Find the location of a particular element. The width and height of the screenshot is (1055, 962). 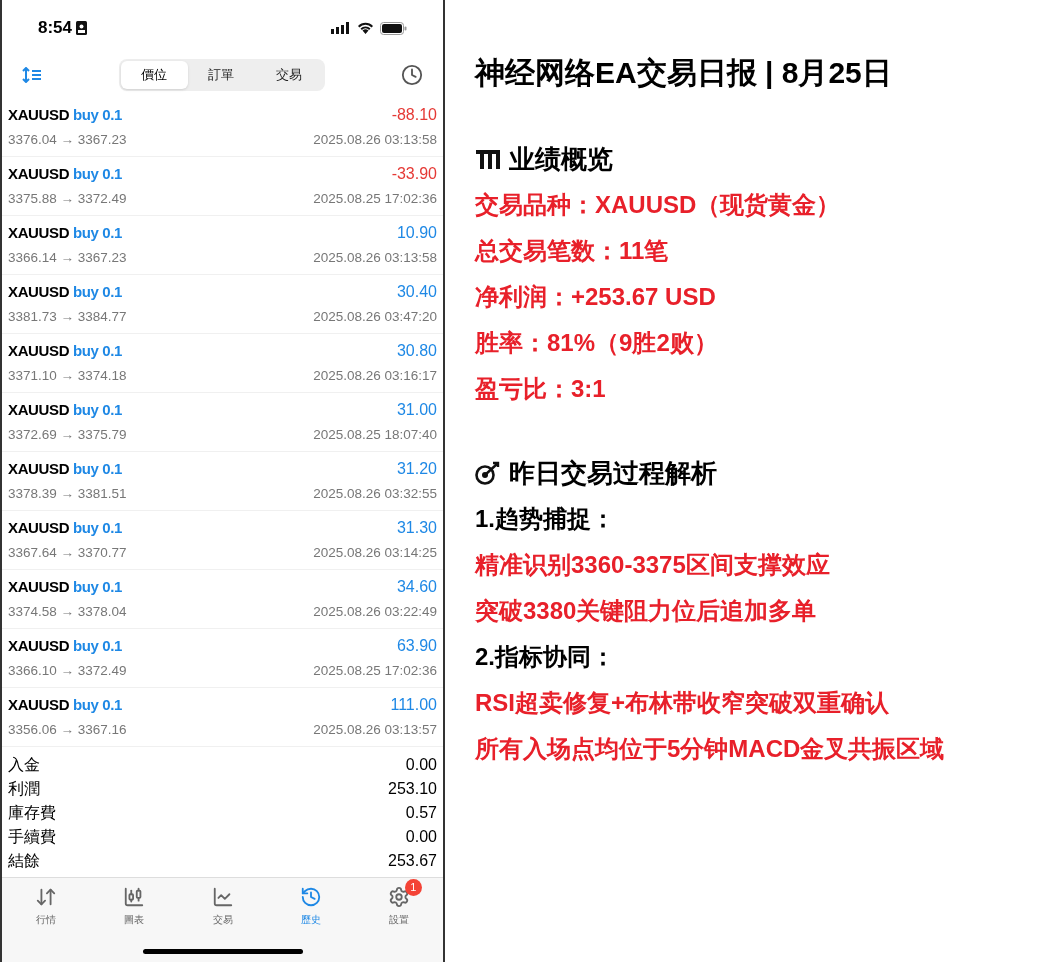

settings-icon is located at coordinates (398, 897).